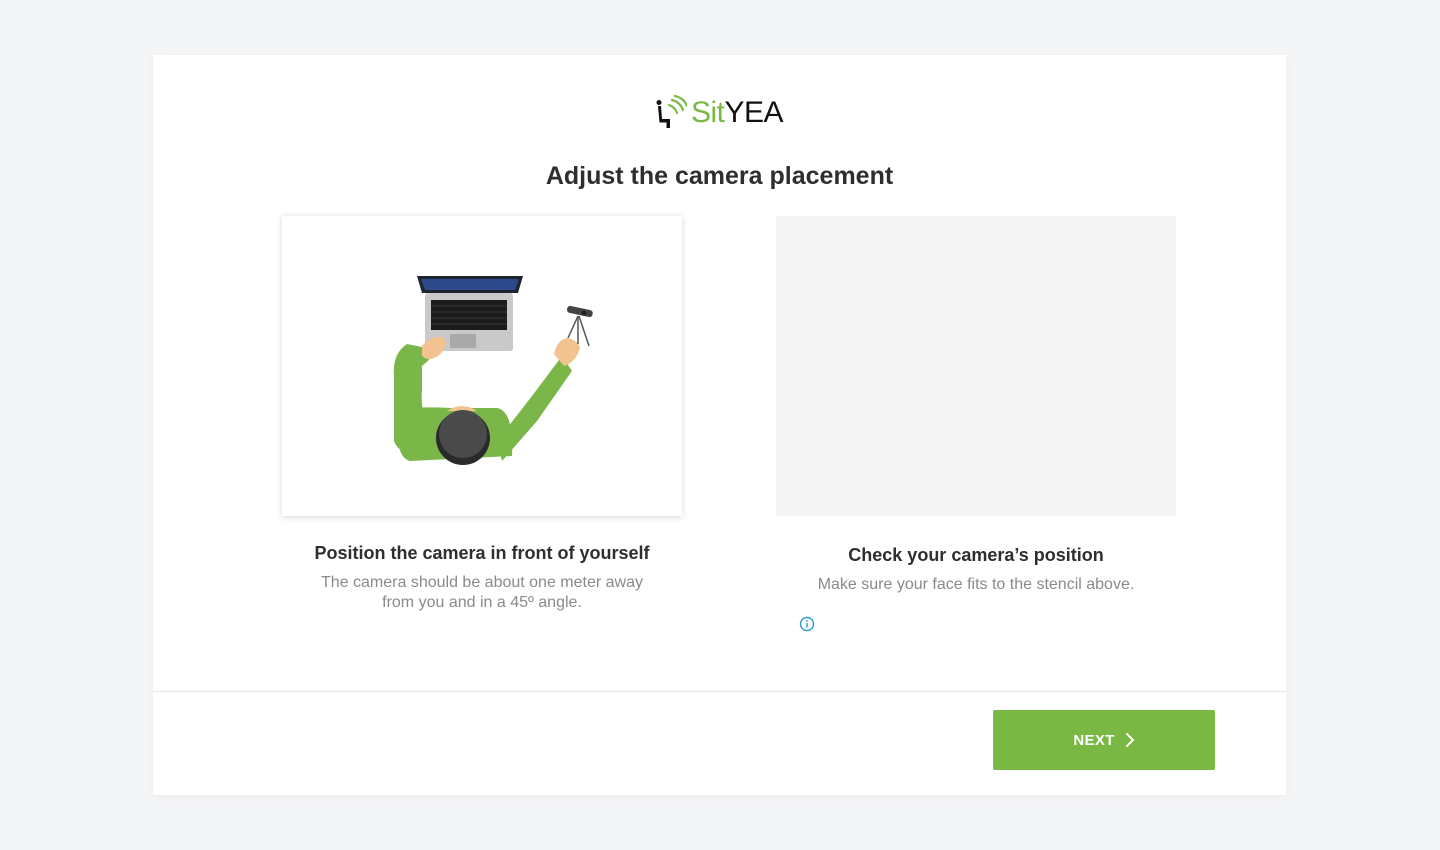  I want to click on sityea-logo: SitYEA, so click(719, 113).